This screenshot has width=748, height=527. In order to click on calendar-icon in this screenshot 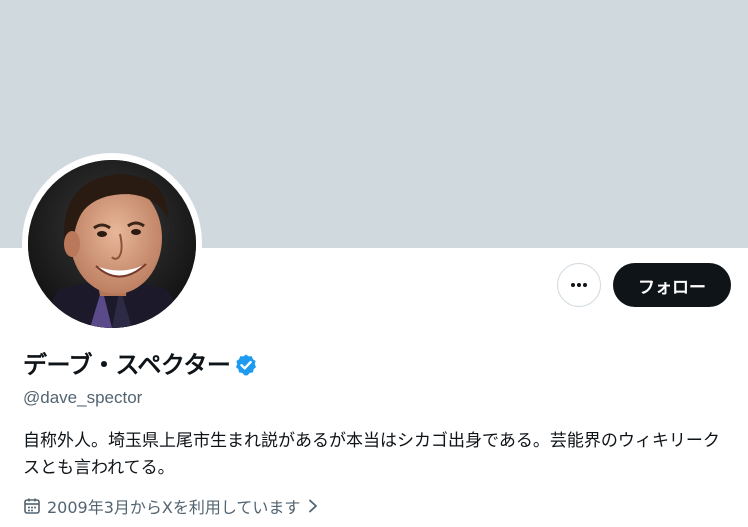, I will do `click(32, 506)`.